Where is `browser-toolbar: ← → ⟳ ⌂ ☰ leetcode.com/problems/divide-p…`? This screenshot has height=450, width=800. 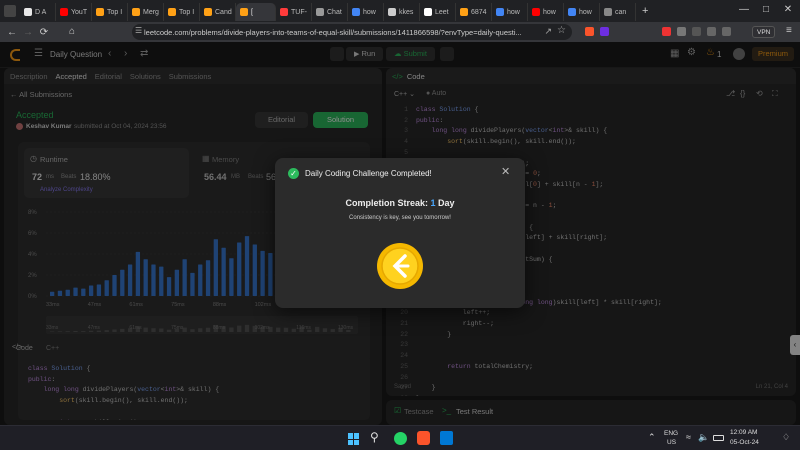
browser-toolbar: ← → ⟳ ⌂ ☰ leetcode.com/problems/divide-p… is located at coordinates (400, 32).